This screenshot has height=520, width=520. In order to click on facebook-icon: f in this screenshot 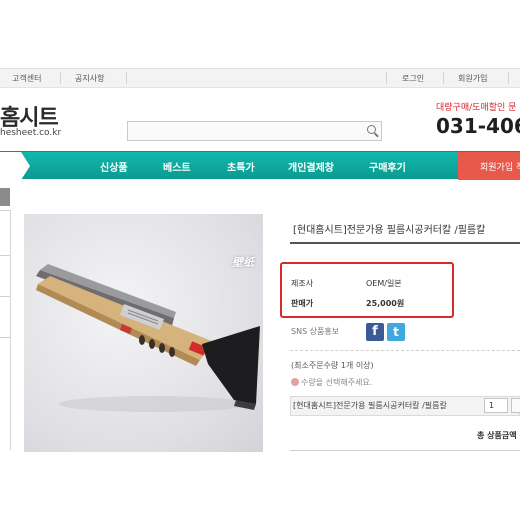, I will do `click(375, 332)`.